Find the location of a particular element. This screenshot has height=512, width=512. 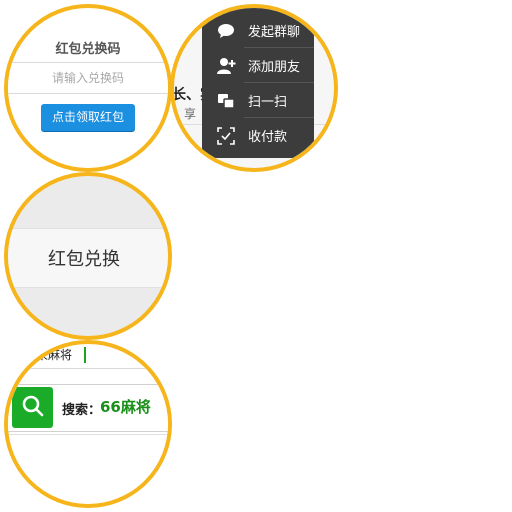

payment-scan-icon is located at coordinates (226, 136).